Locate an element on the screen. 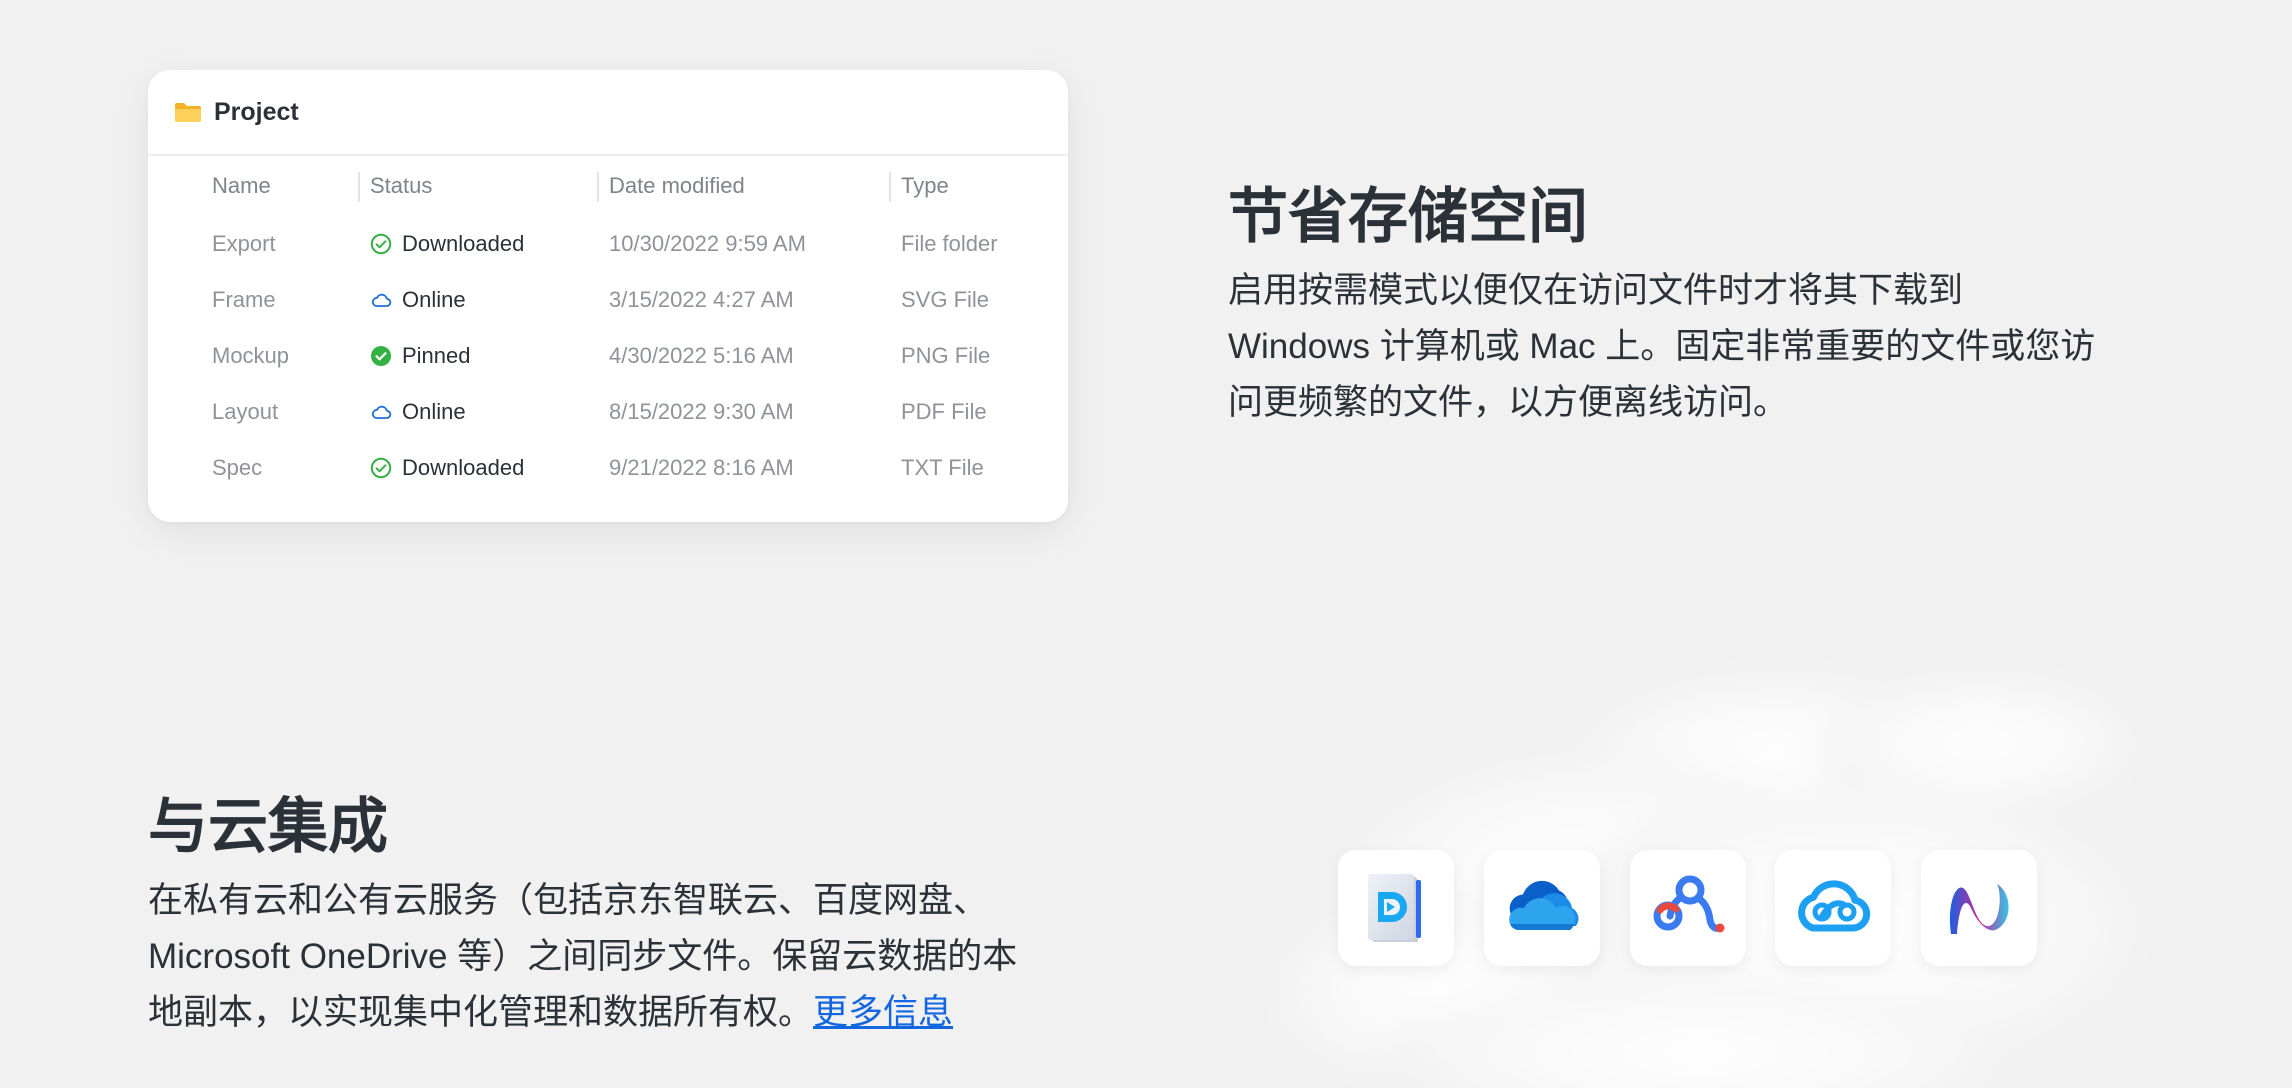 This screenshot has width=2292, height=1088. file-name: Frame is located at coordinates (244, 299).